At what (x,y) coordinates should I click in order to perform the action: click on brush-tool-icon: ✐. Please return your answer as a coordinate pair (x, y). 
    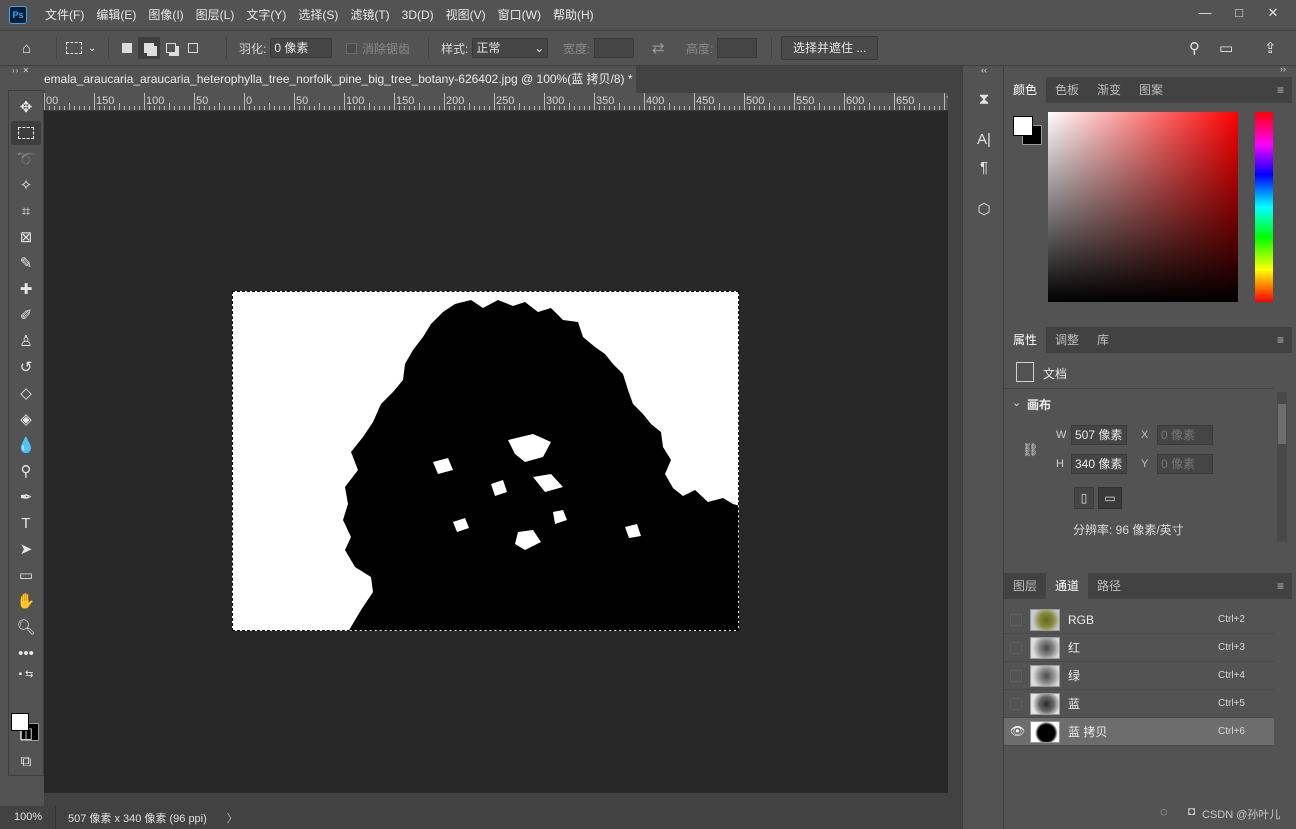
    Looking at the image, I should click on (26, 315).